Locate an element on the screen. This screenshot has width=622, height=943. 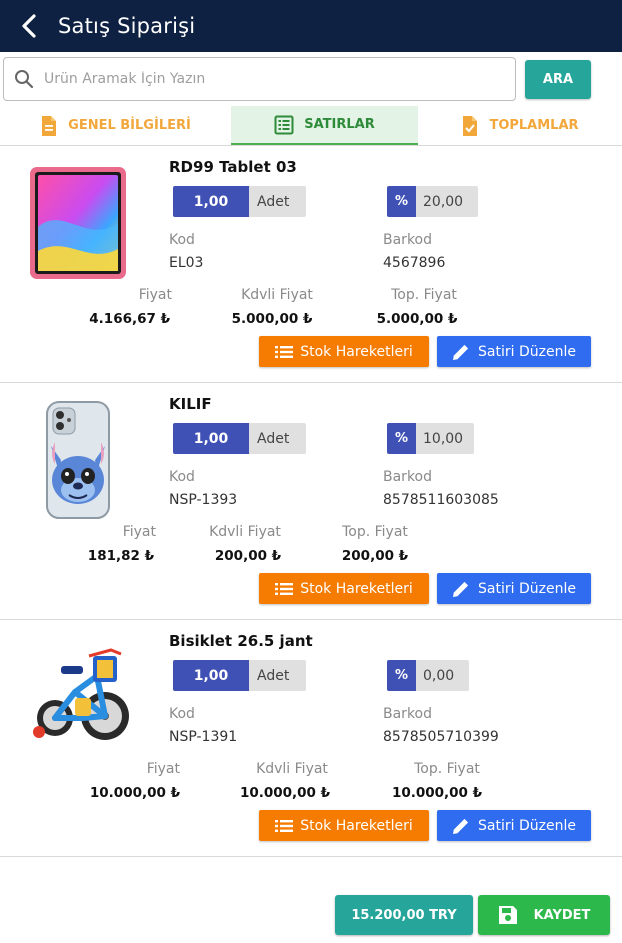
floppy-disk-icon is located at coordinates (507, 915).